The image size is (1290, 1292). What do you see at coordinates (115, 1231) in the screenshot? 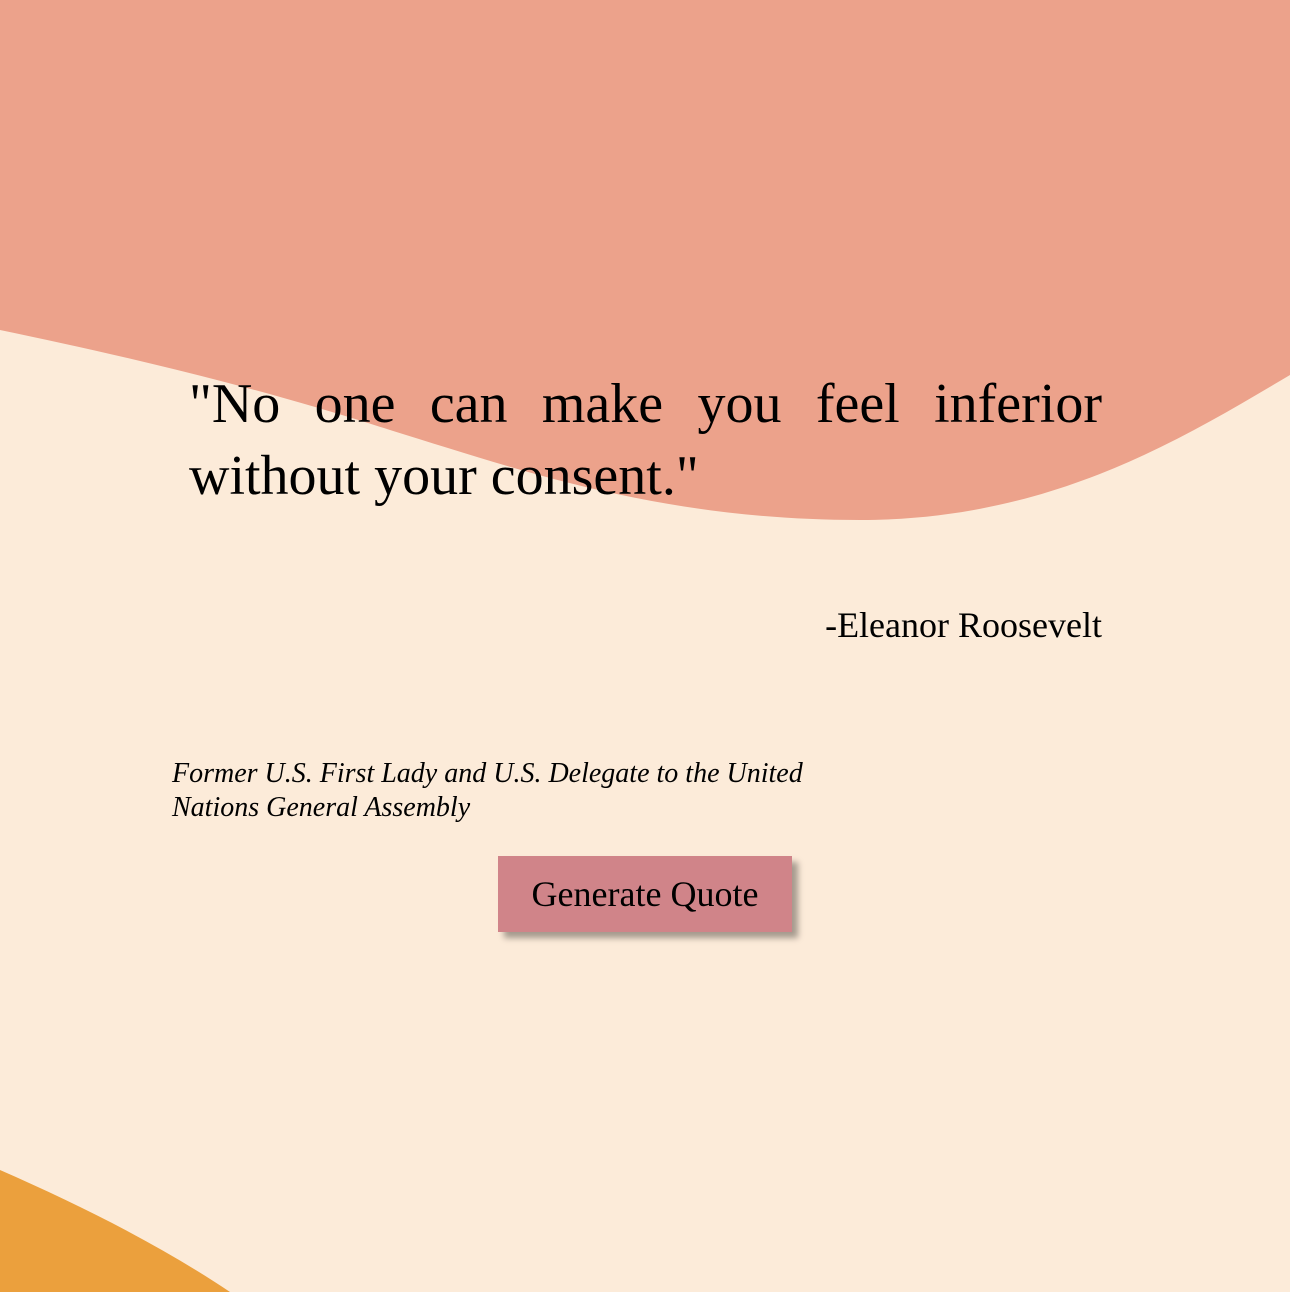
I see `bottom-wave-shape` at bounding box center [115, 1231].